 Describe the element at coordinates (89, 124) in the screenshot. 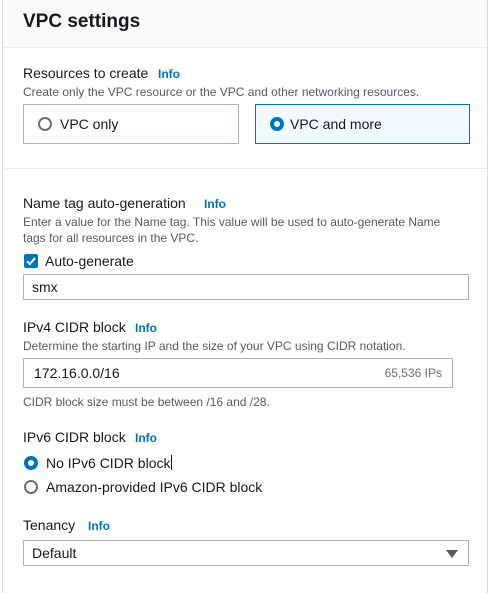

I see `option-vpc-only-label: VPC only` at that location.